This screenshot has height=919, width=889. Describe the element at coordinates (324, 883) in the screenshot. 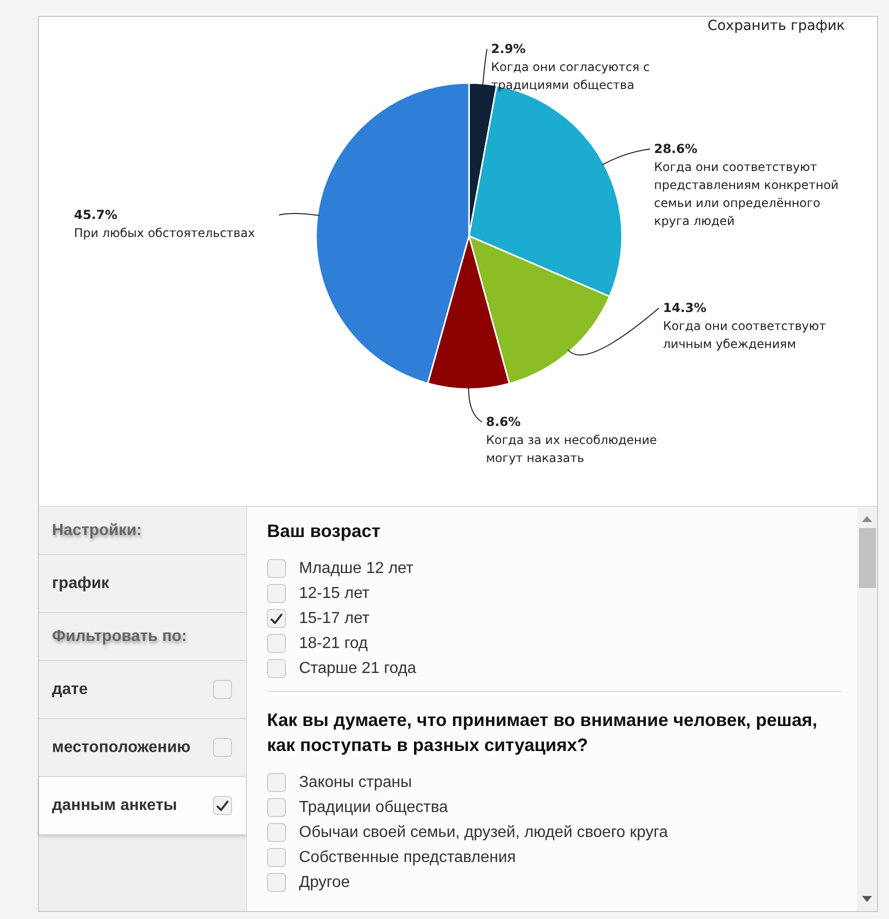

I see `option-label: Другое` at that location.